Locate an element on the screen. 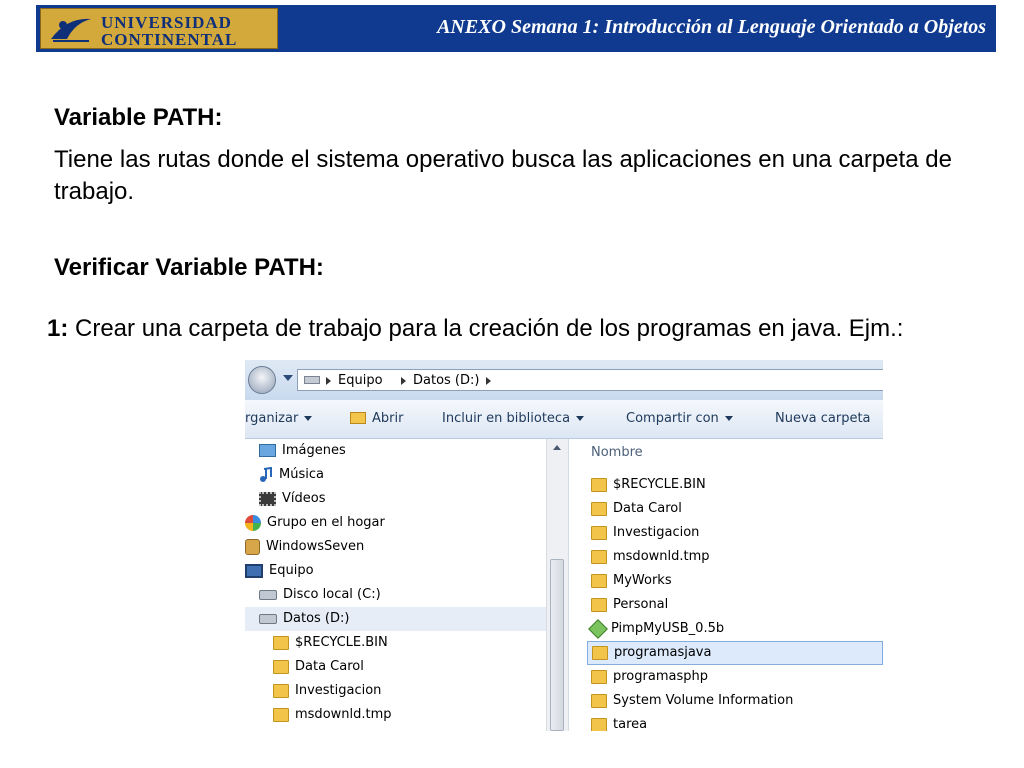  file-item-investigacion: Investigacion is located at coordinates (645, 533).